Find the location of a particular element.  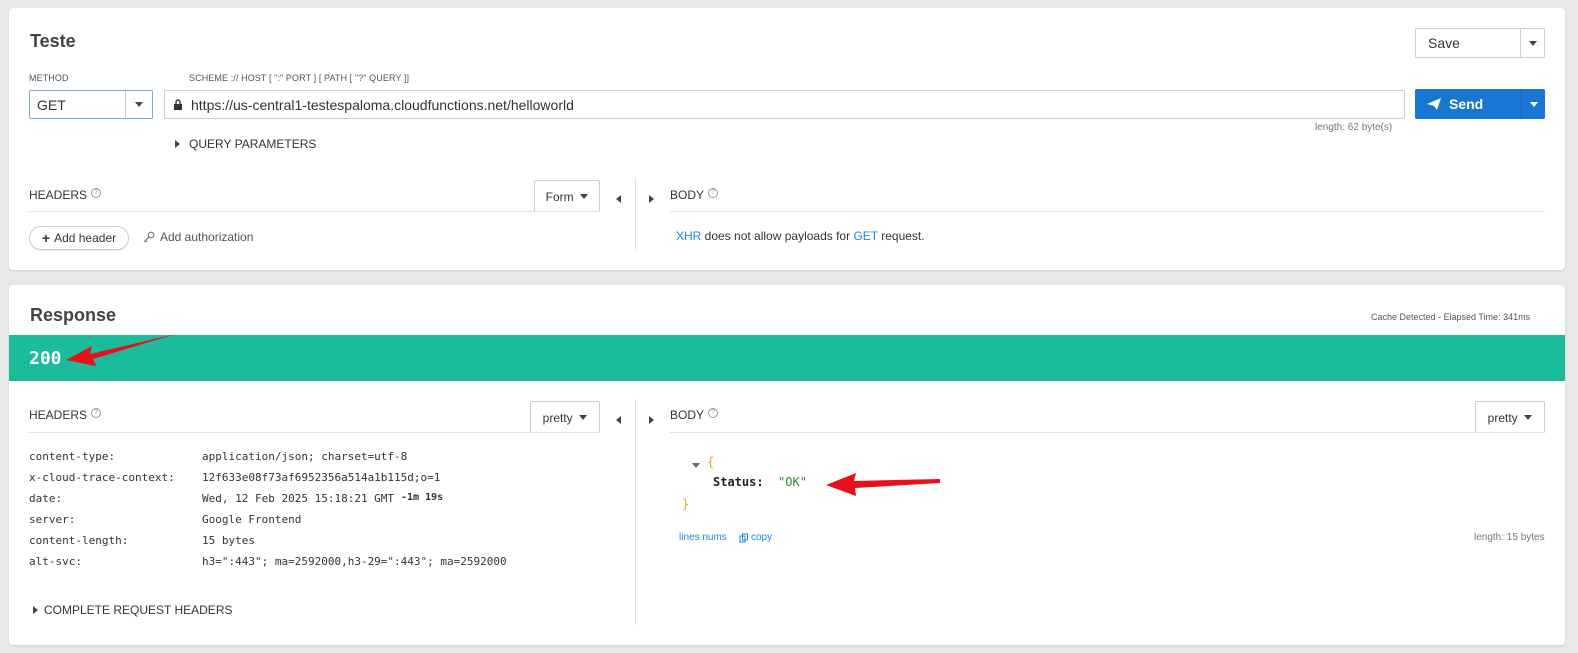

header-name: alt-svc: is located at coordinates (55, 561).